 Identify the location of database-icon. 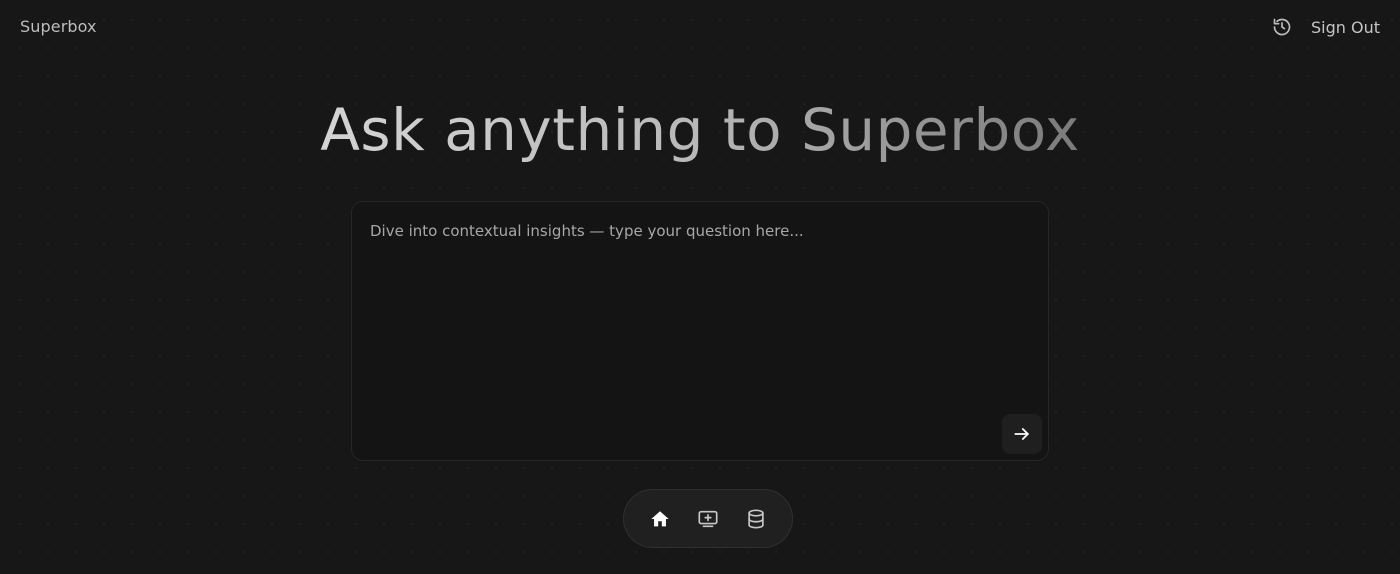
(756, 518).